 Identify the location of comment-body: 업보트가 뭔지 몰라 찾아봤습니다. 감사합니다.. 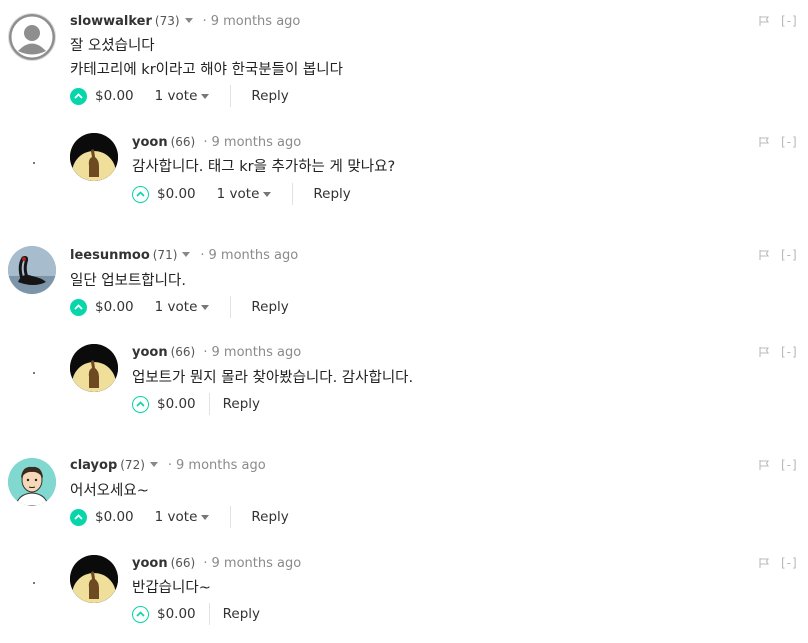
(272, 378).